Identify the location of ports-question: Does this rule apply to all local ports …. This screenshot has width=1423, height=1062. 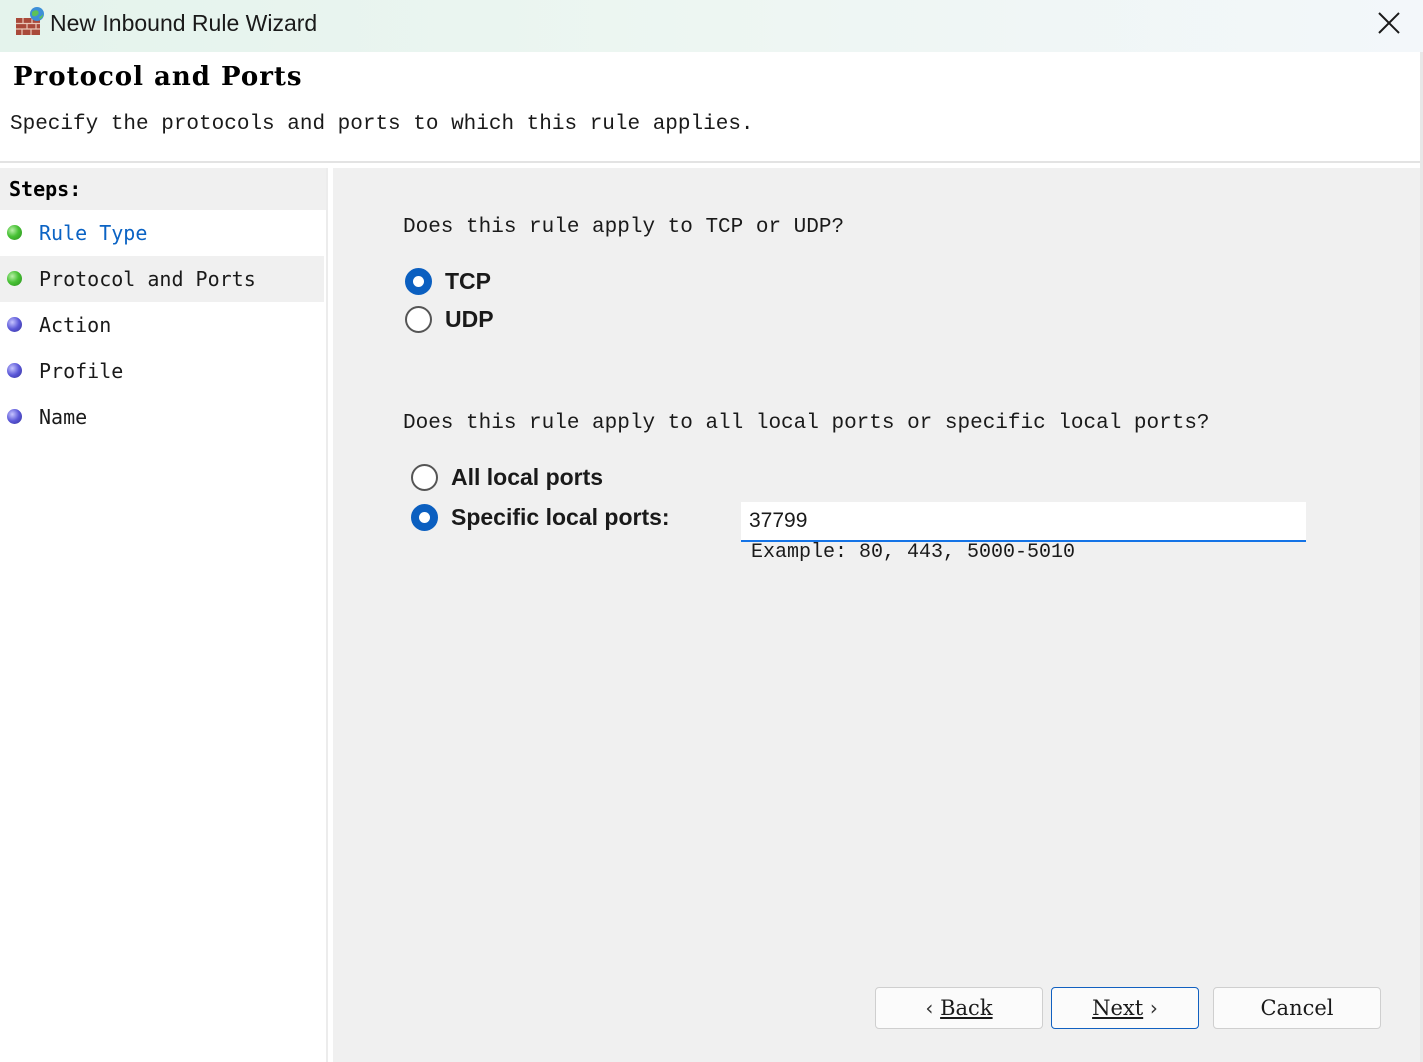
(806, 423).